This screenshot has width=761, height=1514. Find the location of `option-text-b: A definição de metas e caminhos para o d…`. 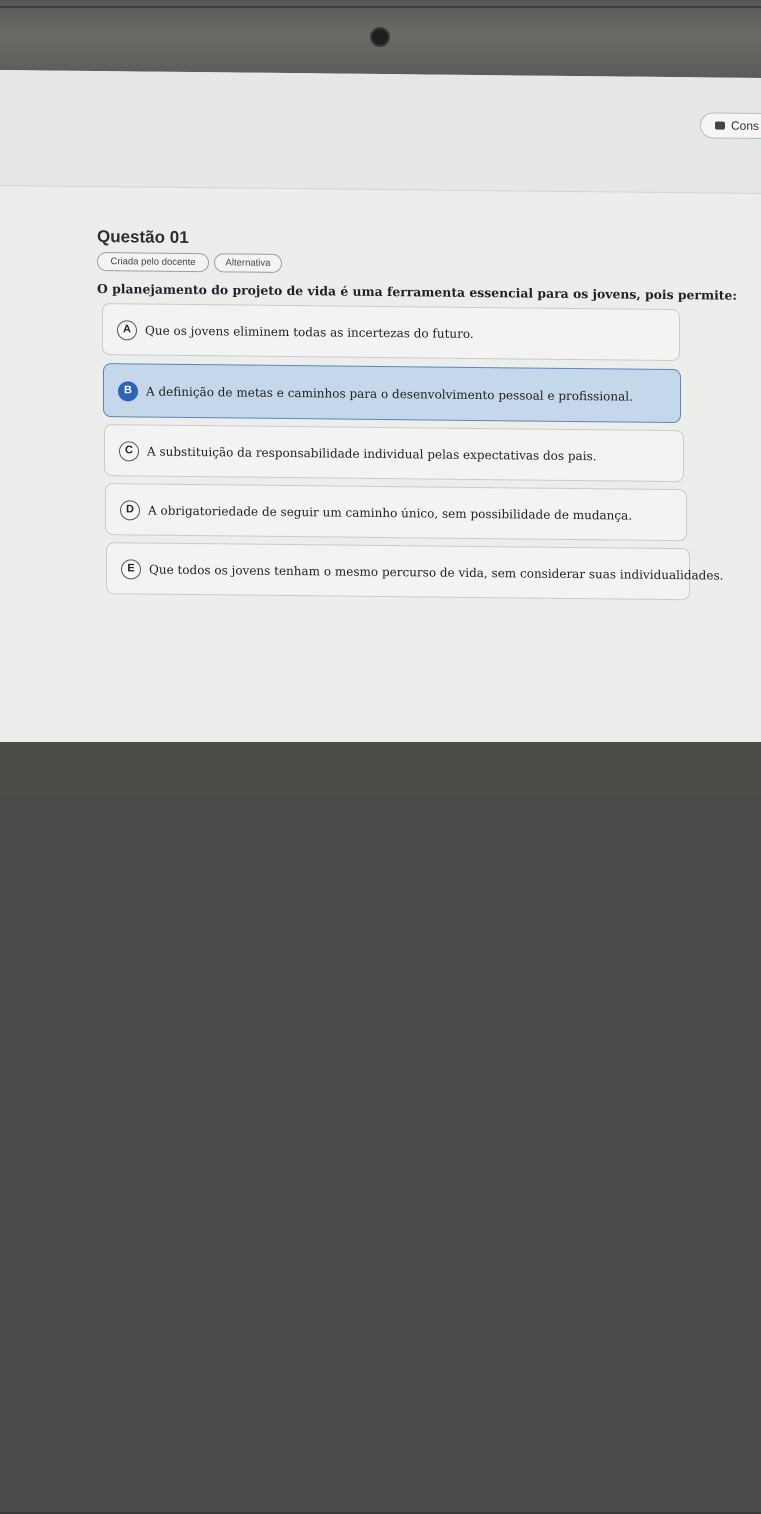

option-text-b: A definição de metas e caminhos para o d… is located at coordinates (389, 394).